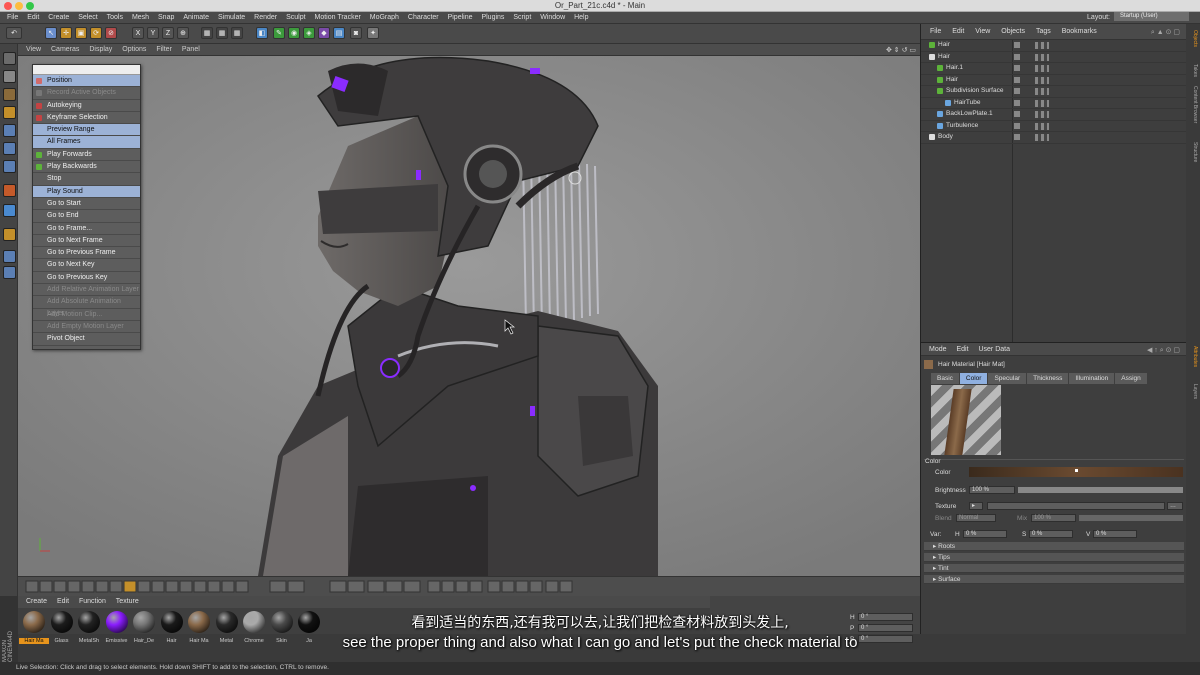 The width and height of the screenshot is (1200, 675). I want to click on menu-script: Script, so click(518, 16).